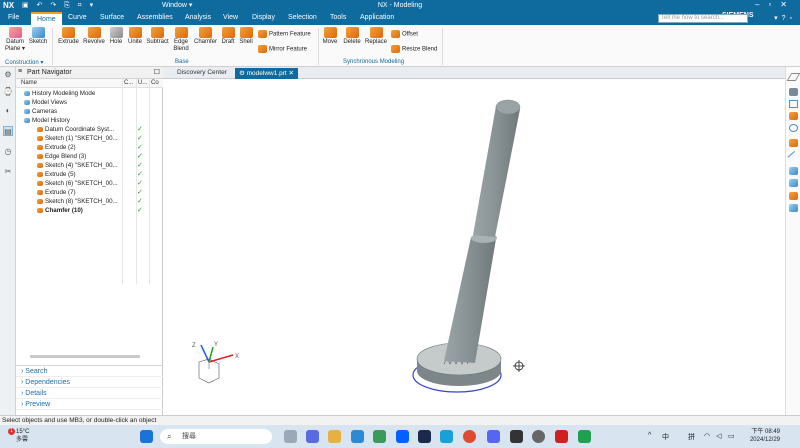  I want to click on draft-button: Draft, so click(228, 36).